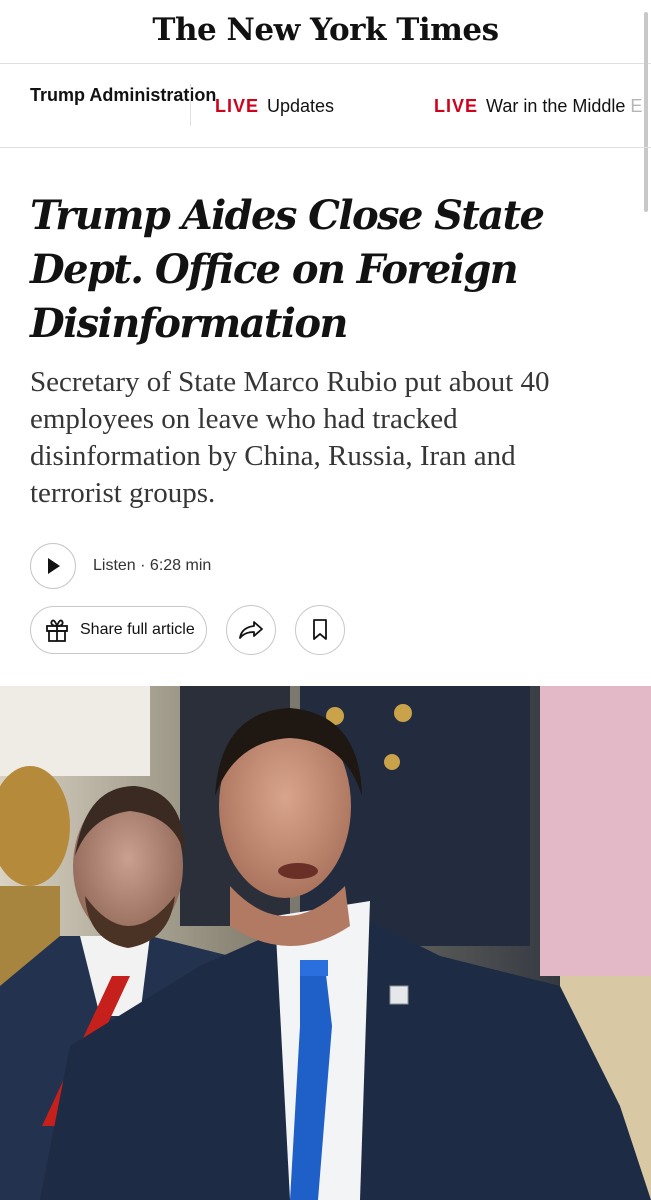 The image size is (651, 1200). I want to click on masthead: The New York Times, so click(325, 32).